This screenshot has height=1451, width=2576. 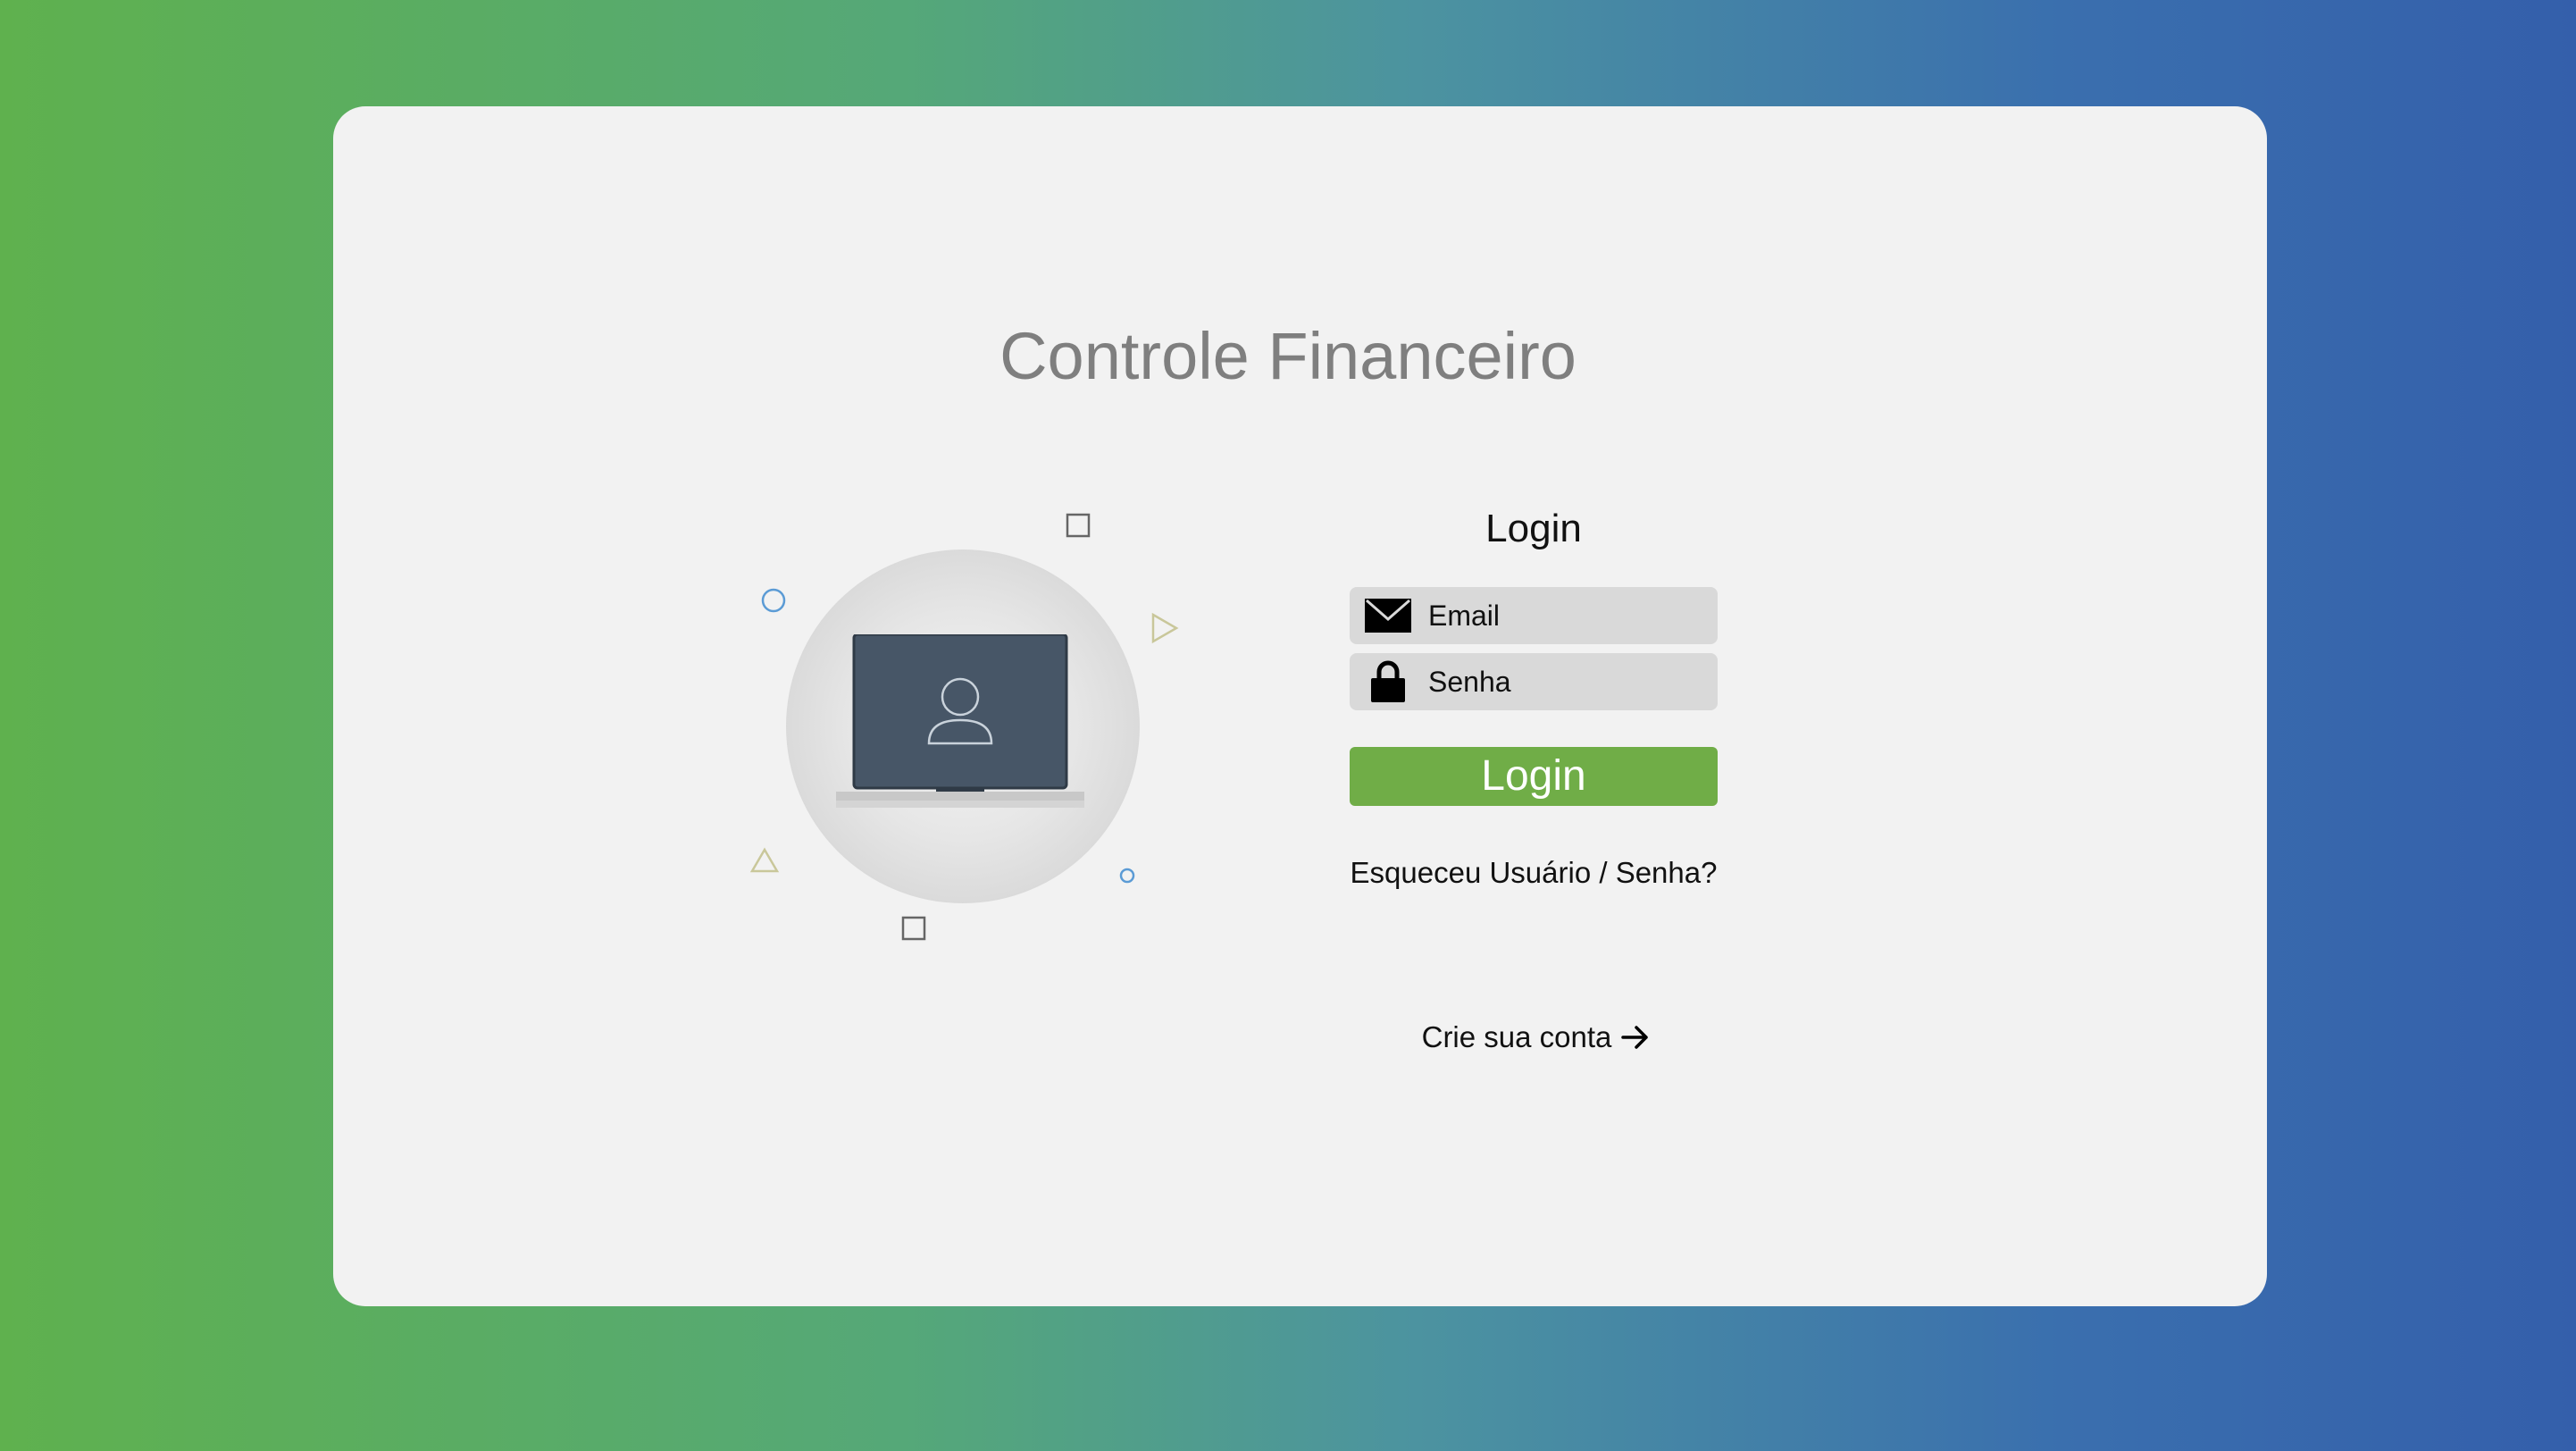 What do you see at coordinates (1165, 628) in the screenshot?
I see `triangle-right-shape` at bounding box center [1165, 628].